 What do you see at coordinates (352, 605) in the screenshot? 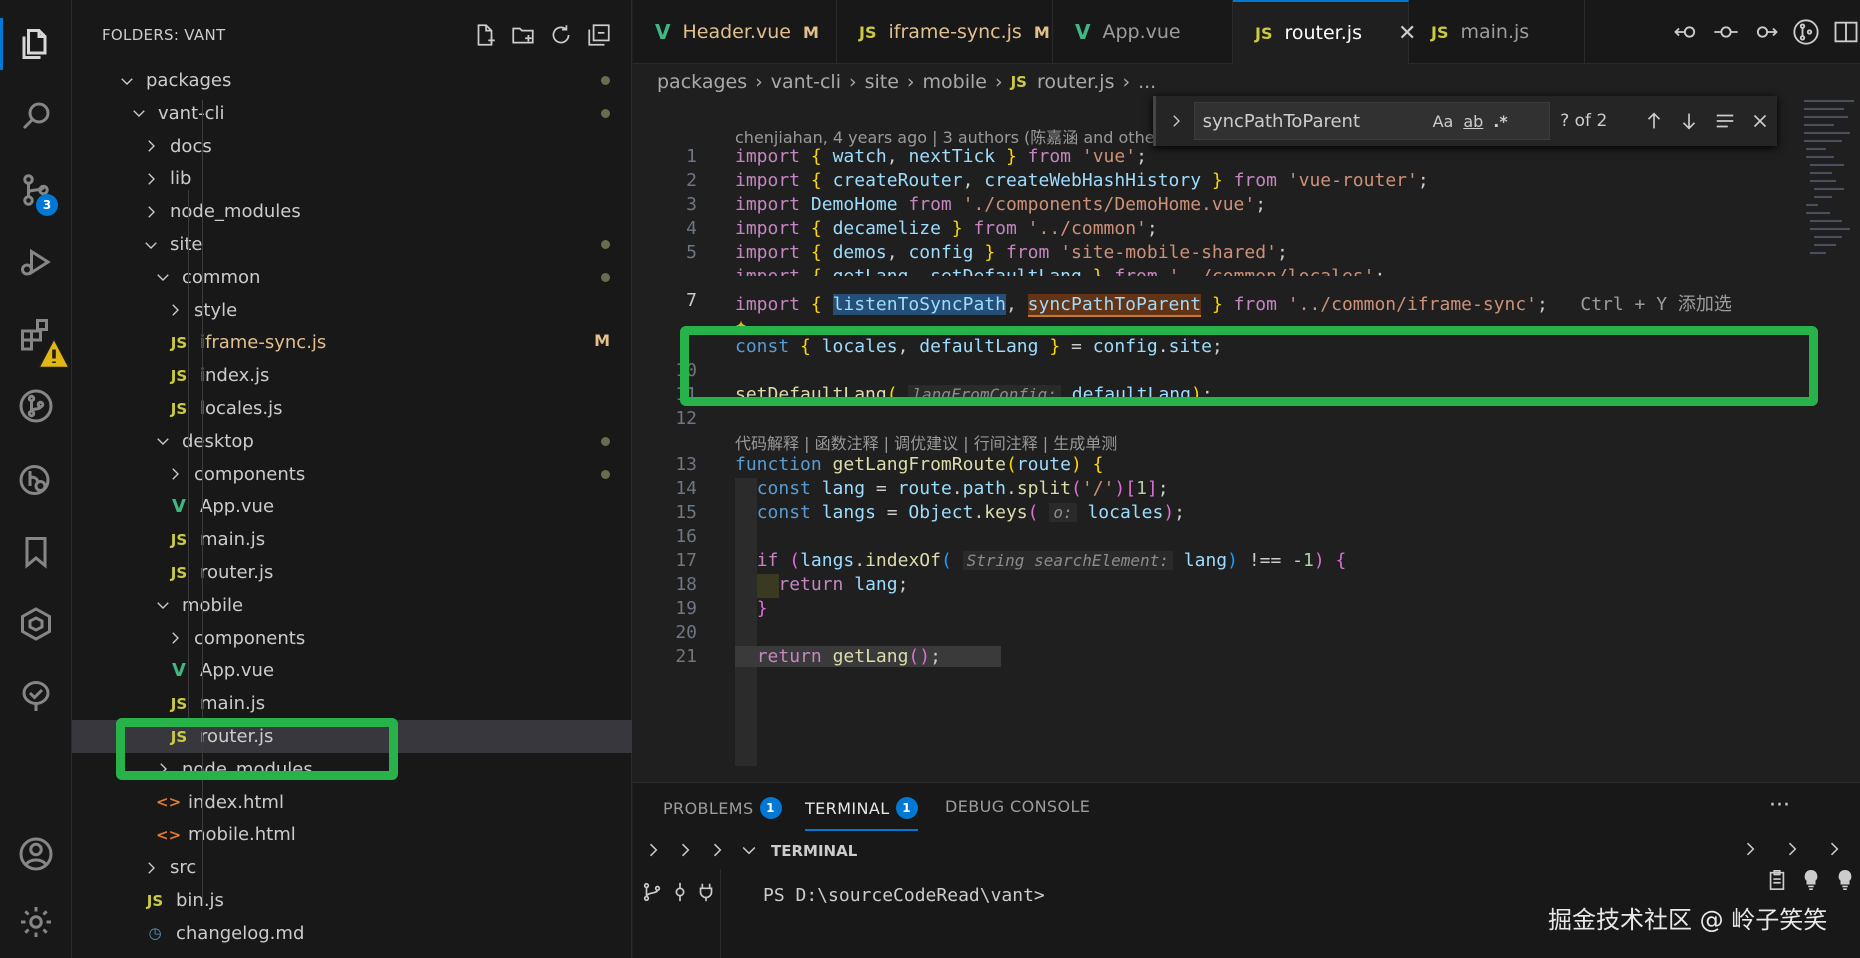
I see `tree-folder: mobile` at bounding box center [352, 605].